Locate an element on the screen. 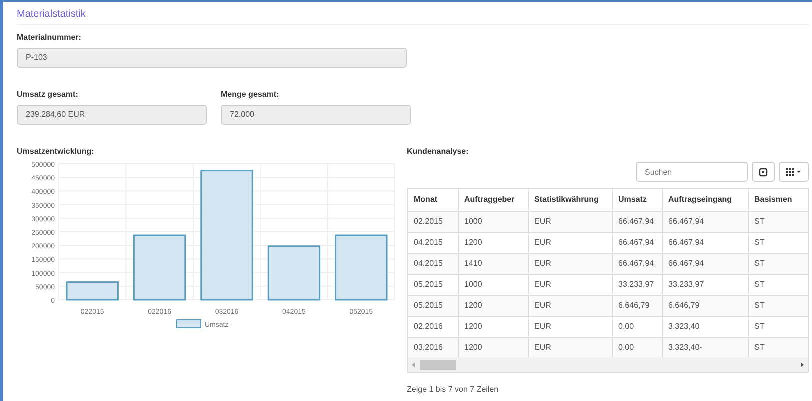  horizontal-scrollbar is located at coordinates (608, 365).